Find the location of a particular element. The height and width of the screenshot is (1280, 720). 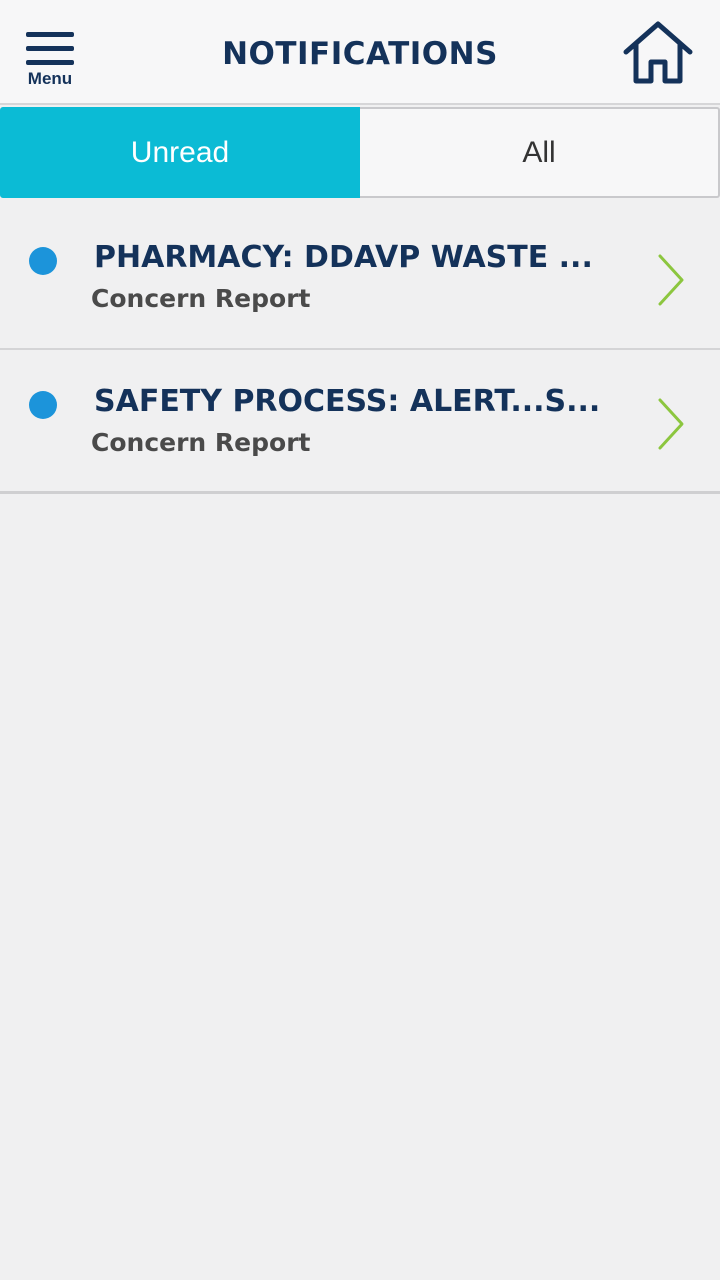

notification-item: PHARMACY: DDAVP WASTE ... Concern Report is located at coordinates (360, 278).